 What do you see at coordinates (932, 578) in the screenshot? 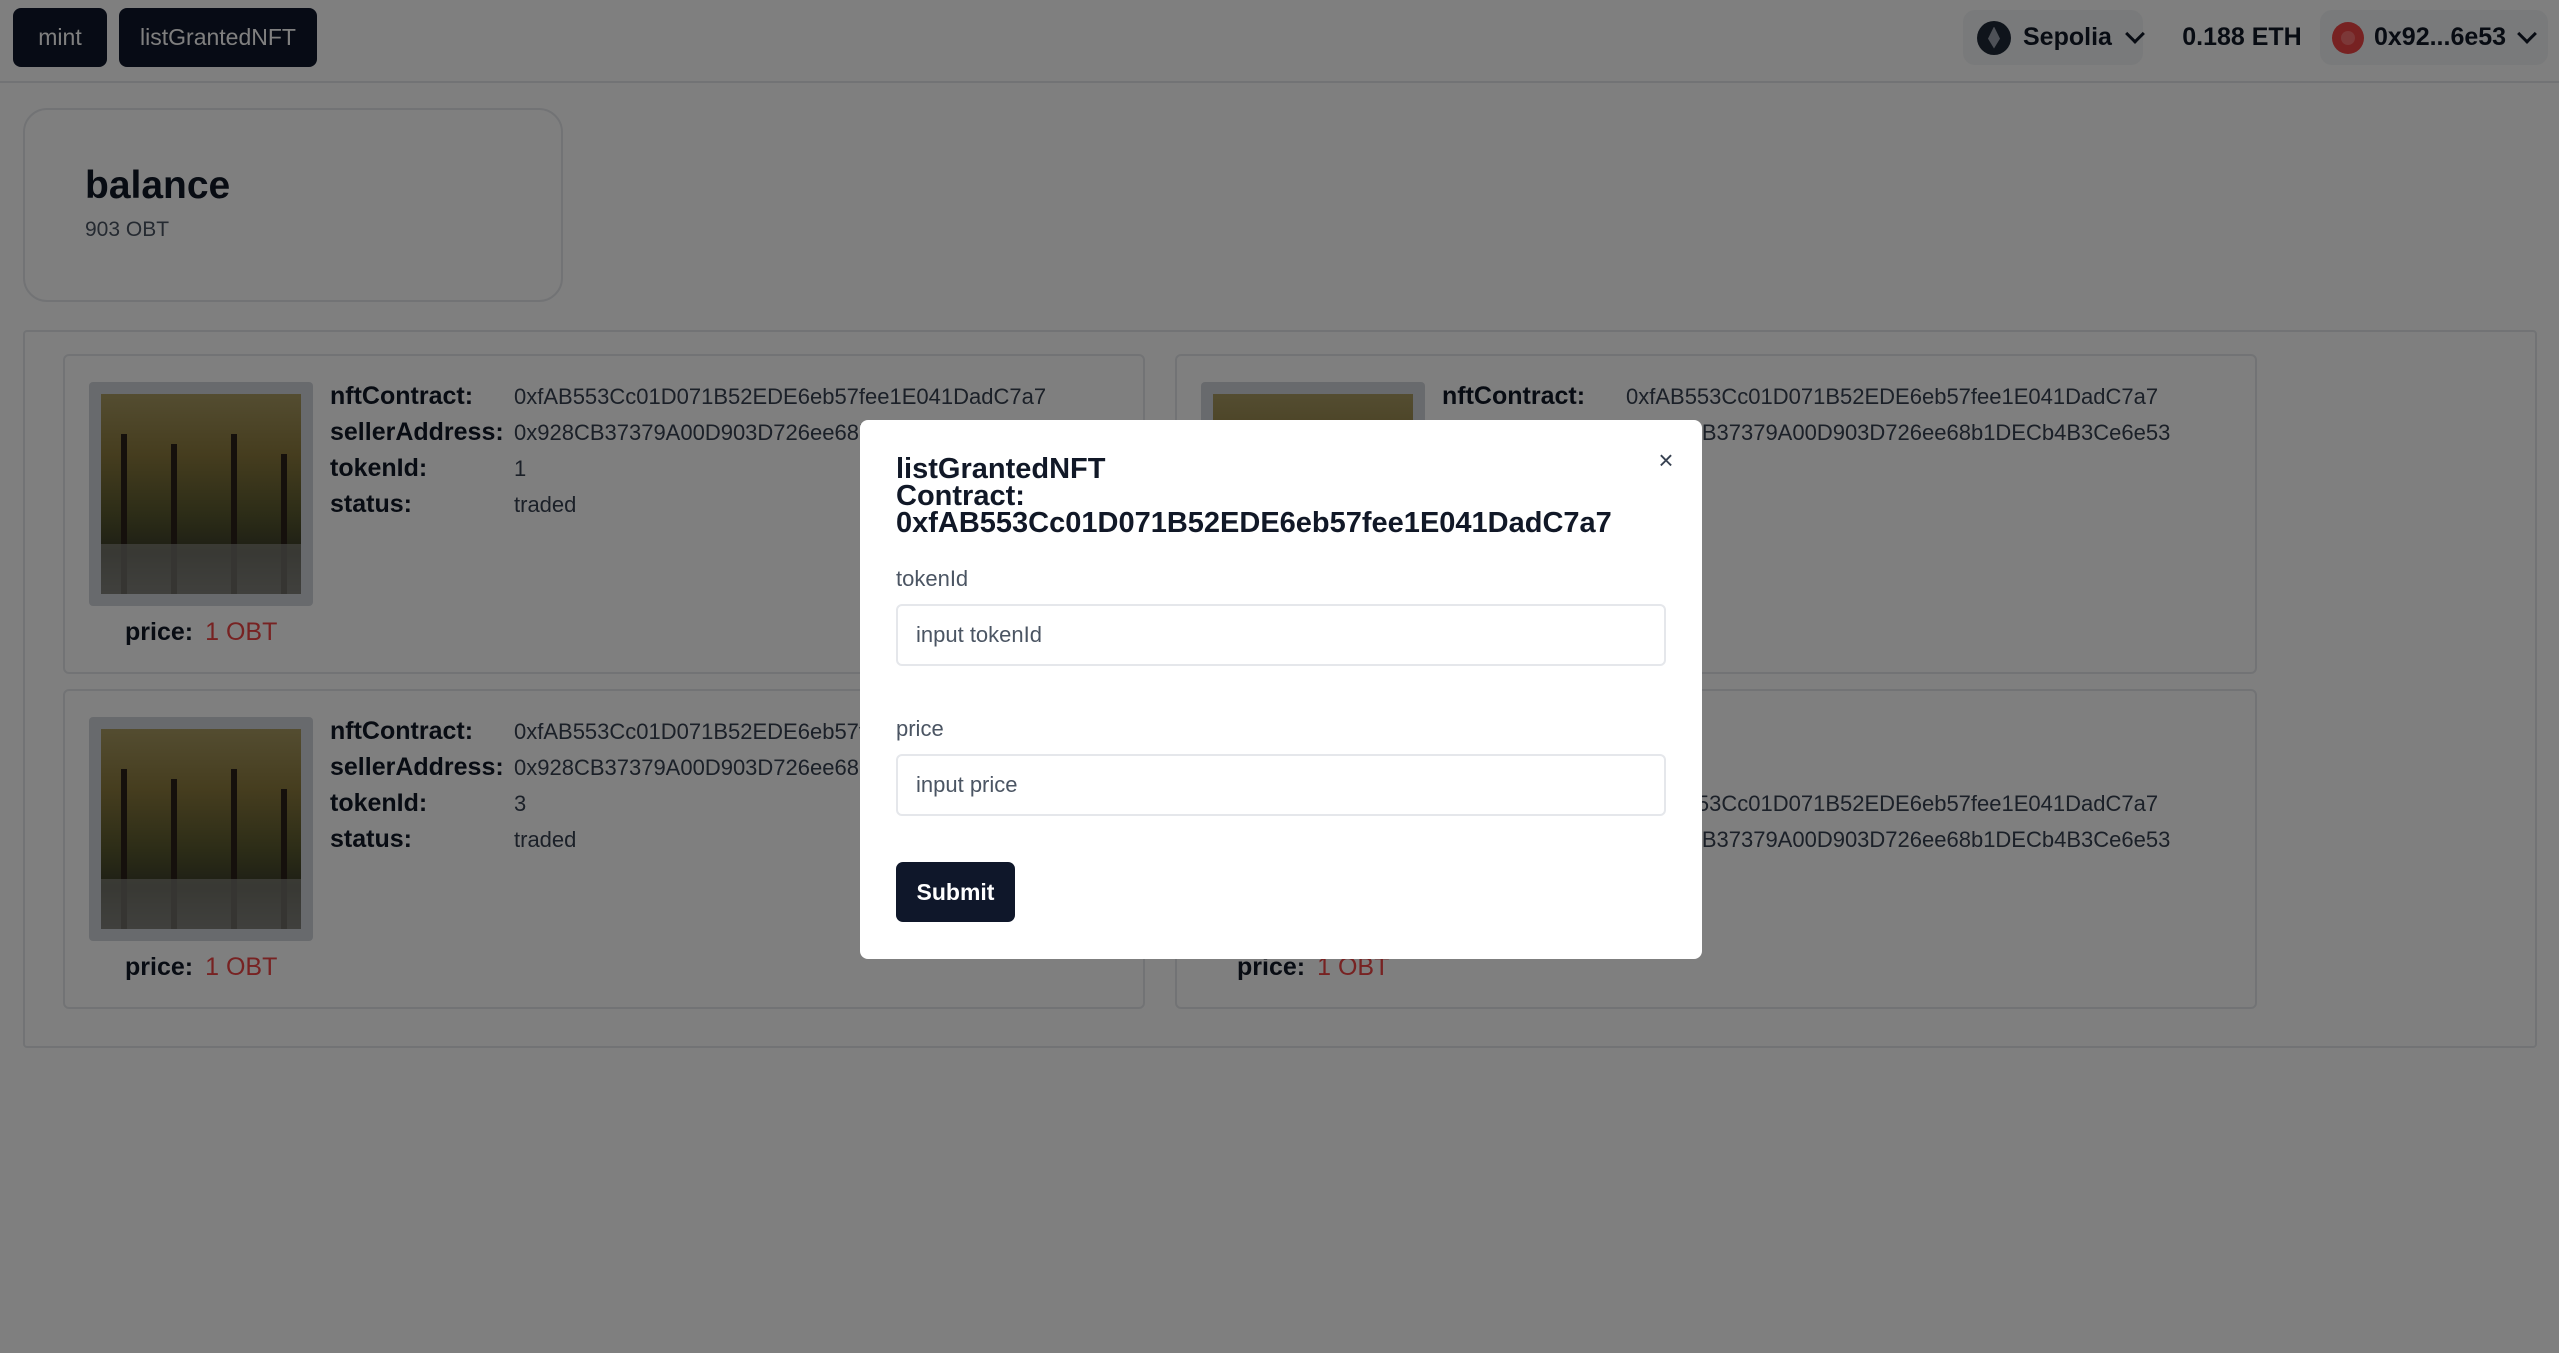
I see `token-id-field-label: tokenId` at bounding box center [932, 578].